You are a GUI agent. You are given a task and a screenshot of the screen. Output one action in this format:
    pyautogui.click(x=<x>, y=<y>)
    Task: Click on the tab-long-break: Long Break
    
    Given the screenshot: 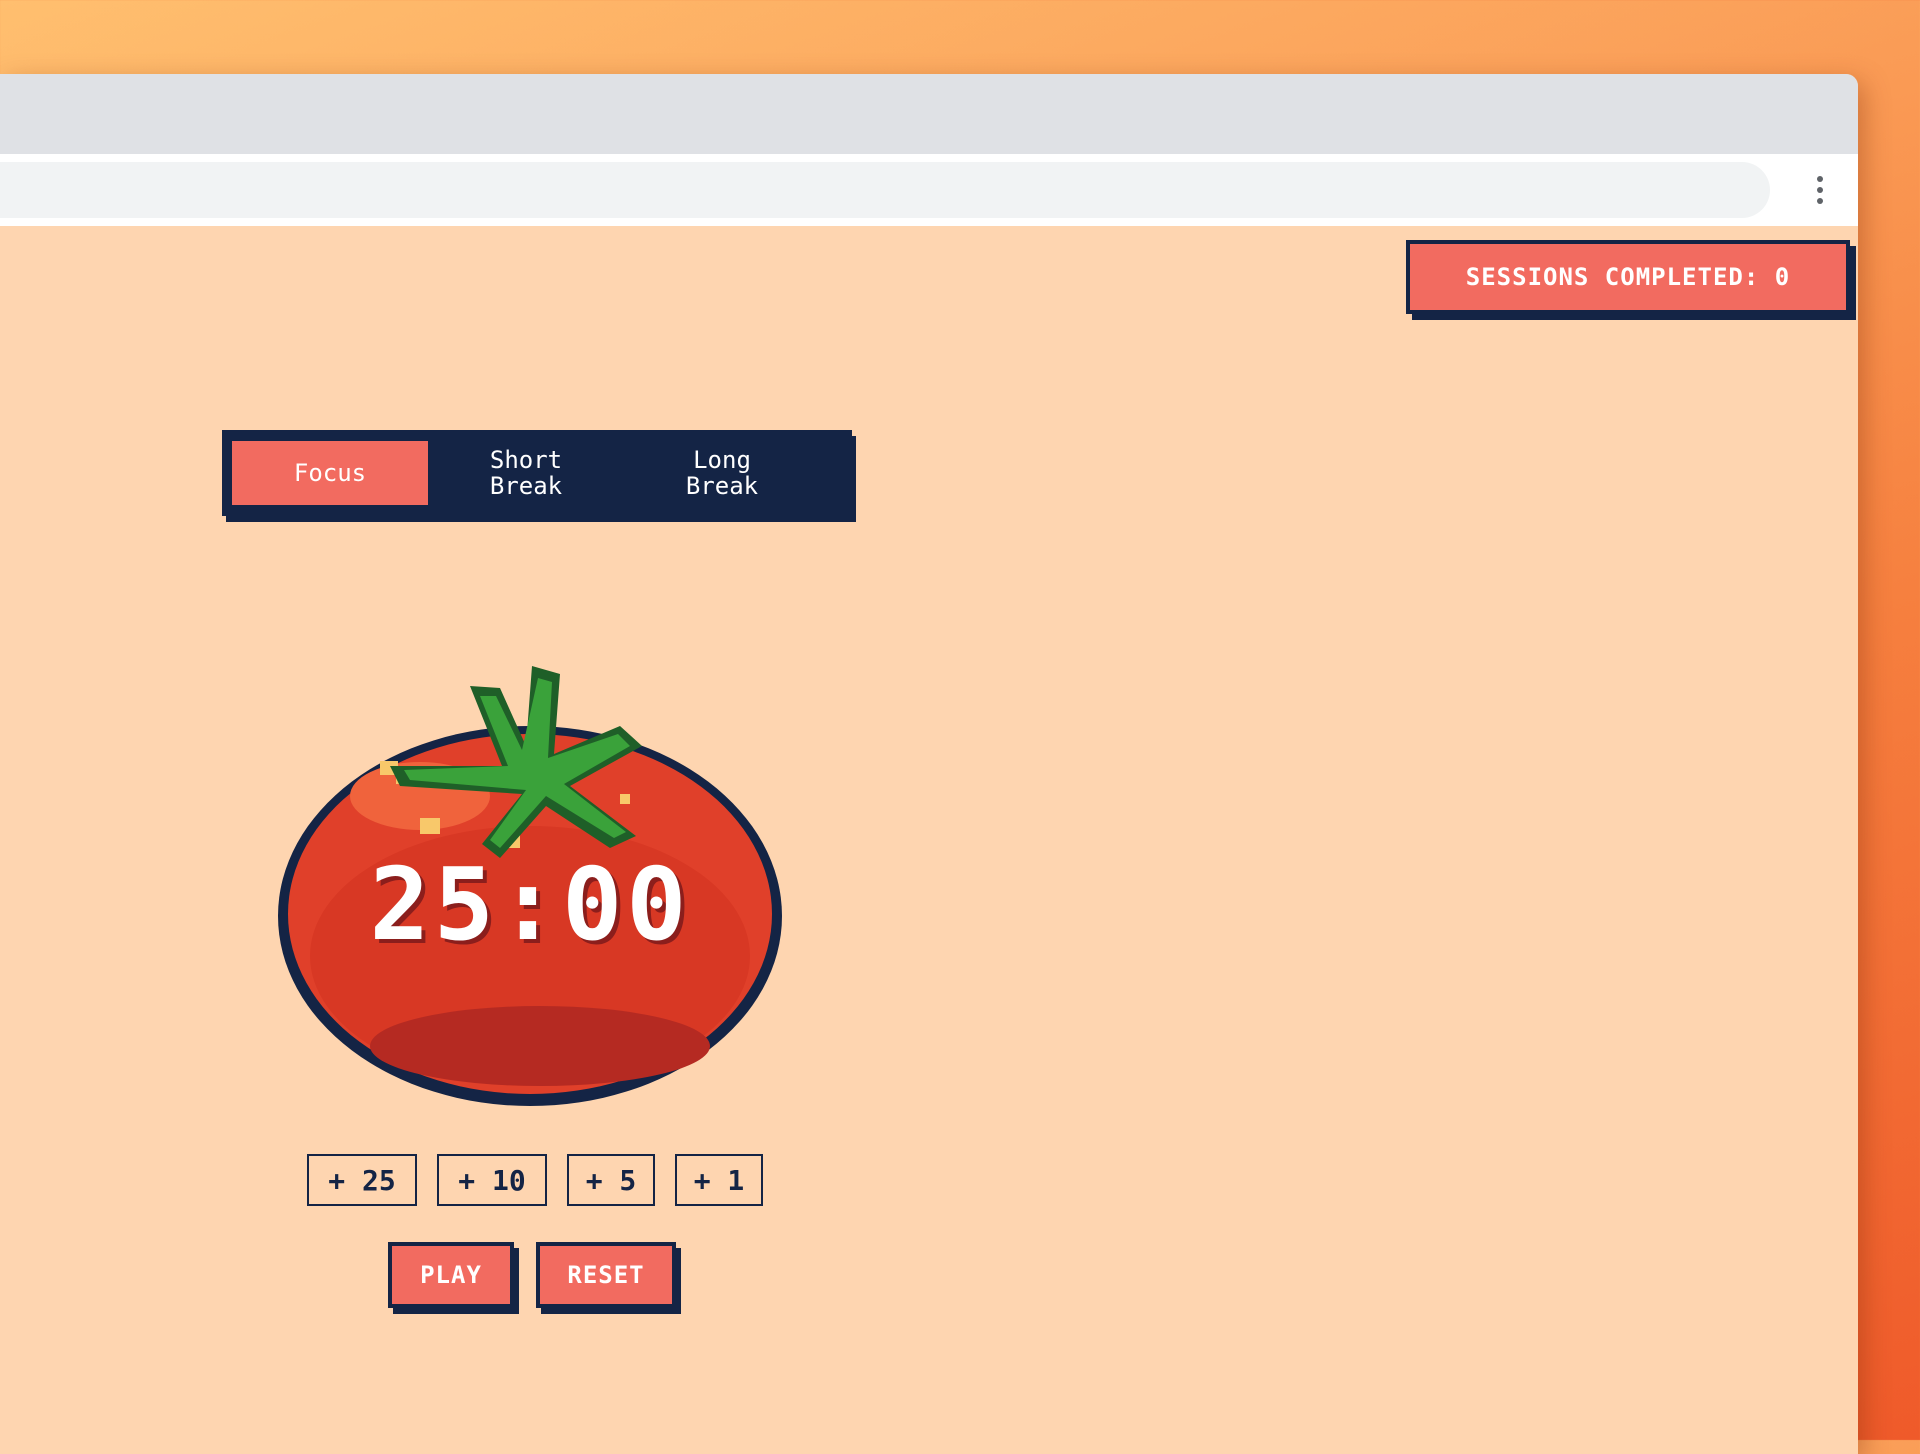 What is the action you would take?
    pyautogui.click(x=722, y=473)
    